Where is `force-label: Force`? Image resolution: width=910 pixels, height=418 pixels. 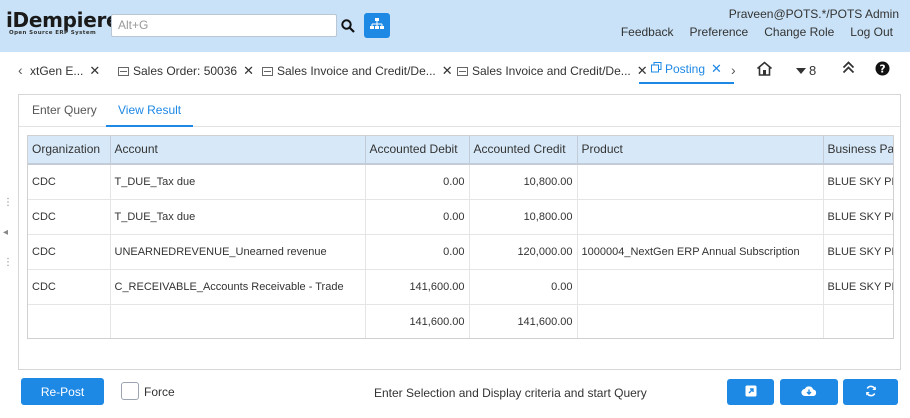 force-label: Force is located at coordinates (159, 392).